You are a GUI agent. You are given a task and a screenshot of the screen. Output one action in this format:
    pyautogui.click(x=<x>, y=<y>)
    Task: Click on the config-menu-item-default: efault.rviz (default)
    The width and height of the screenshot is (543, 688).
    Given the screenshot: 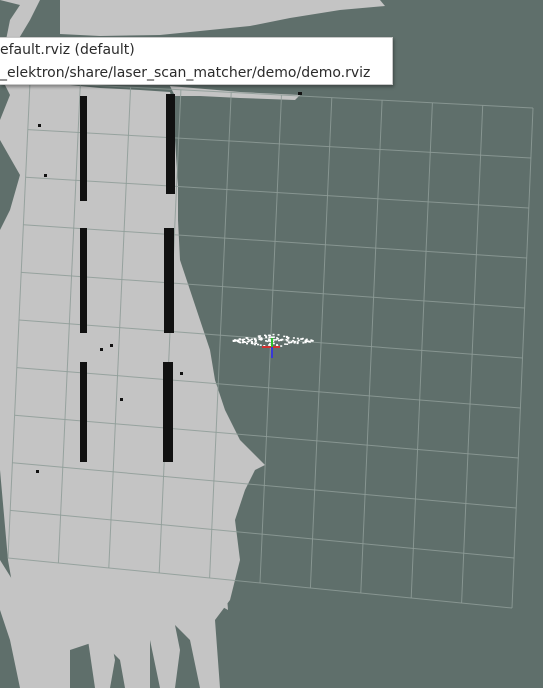 What is the action you would take?
    pyautogui.click(x=67, y=50)
    